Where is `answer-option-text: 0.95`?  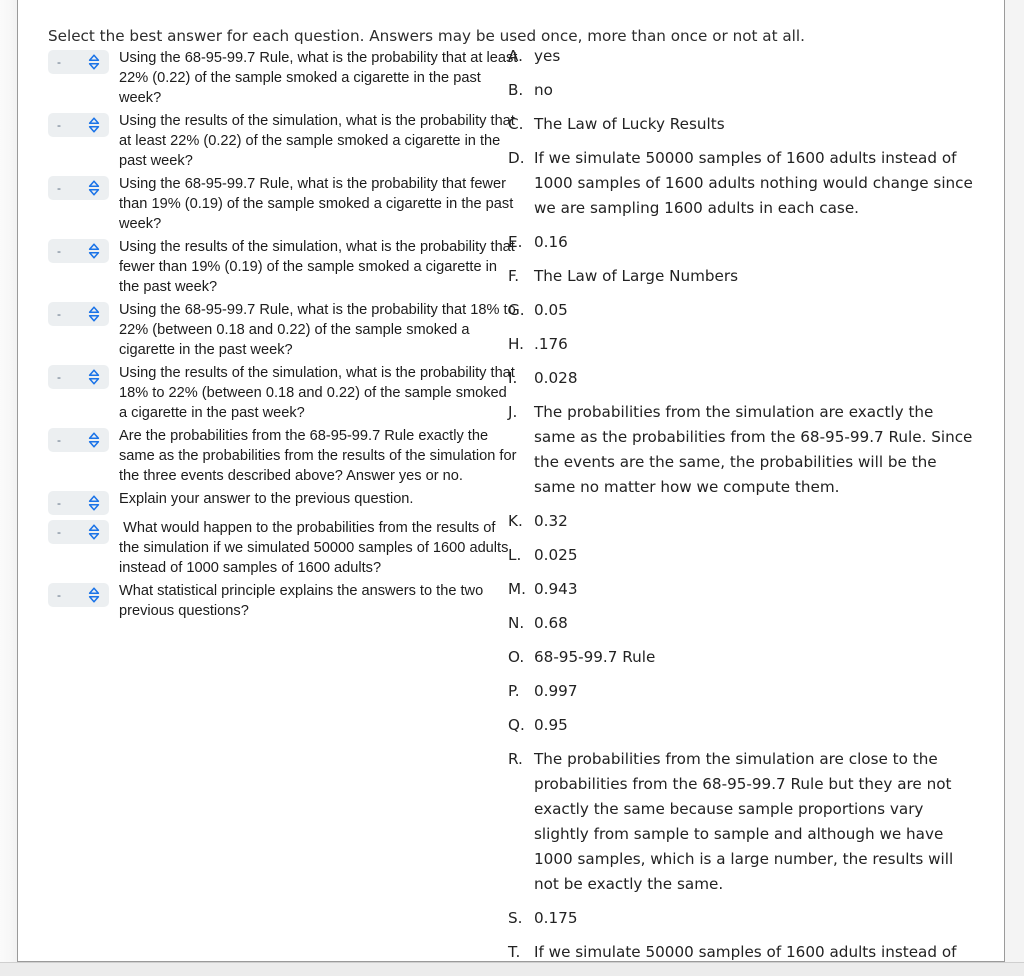 answer-option-text: 0.95 is located at coordinates (551, 725).